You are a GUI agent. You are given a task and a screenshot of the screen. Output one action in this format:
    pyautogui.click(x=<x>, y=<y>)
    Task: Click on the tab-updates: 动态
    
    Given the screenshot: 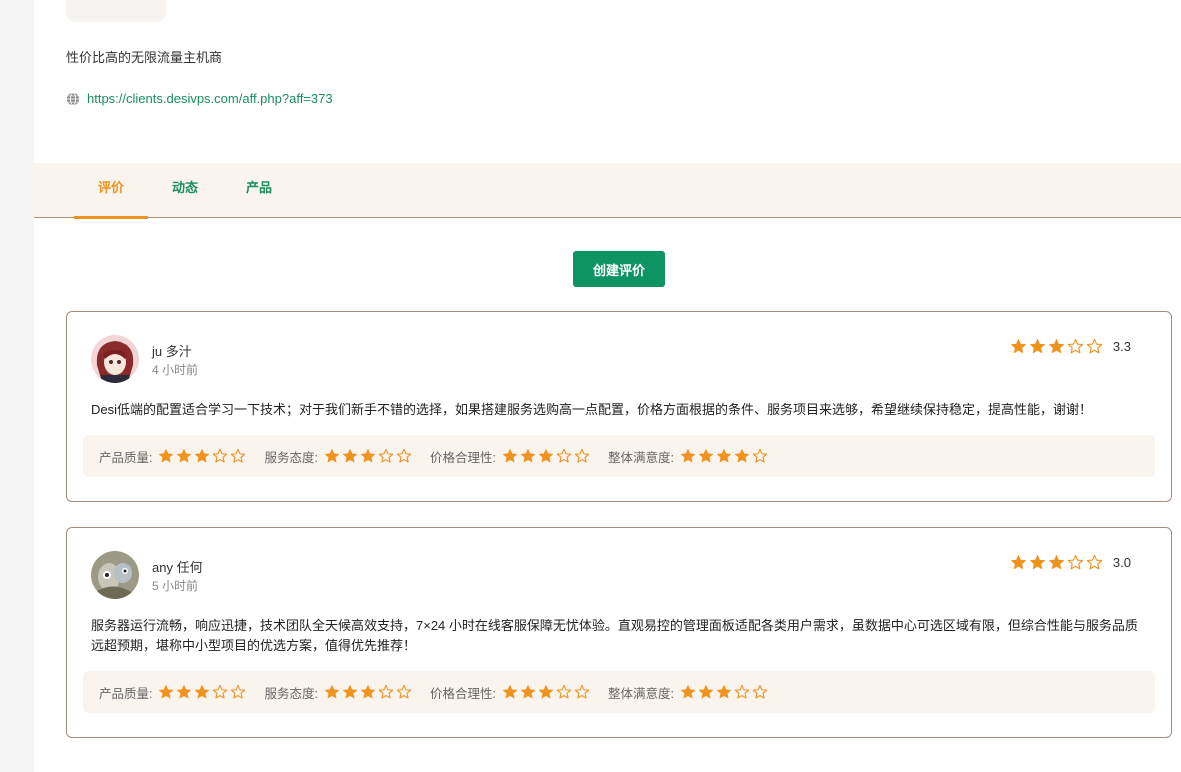 What is the action you would take?
    pyautogui.click(x=185, y=190)
    